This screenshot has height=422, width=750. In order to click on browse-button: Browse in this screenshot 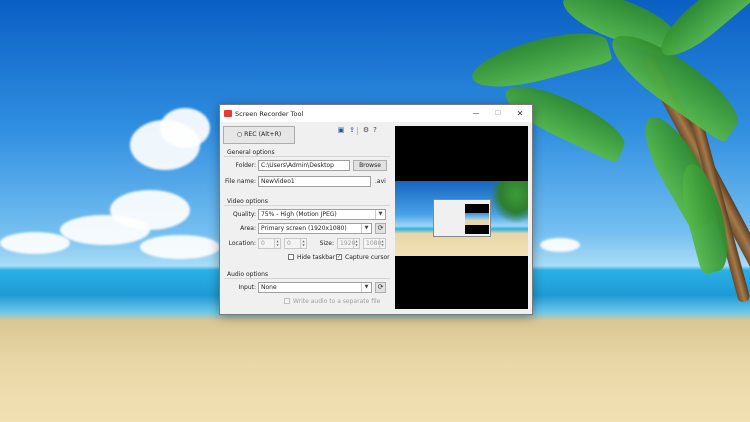, I will do `click(370, 165)`.